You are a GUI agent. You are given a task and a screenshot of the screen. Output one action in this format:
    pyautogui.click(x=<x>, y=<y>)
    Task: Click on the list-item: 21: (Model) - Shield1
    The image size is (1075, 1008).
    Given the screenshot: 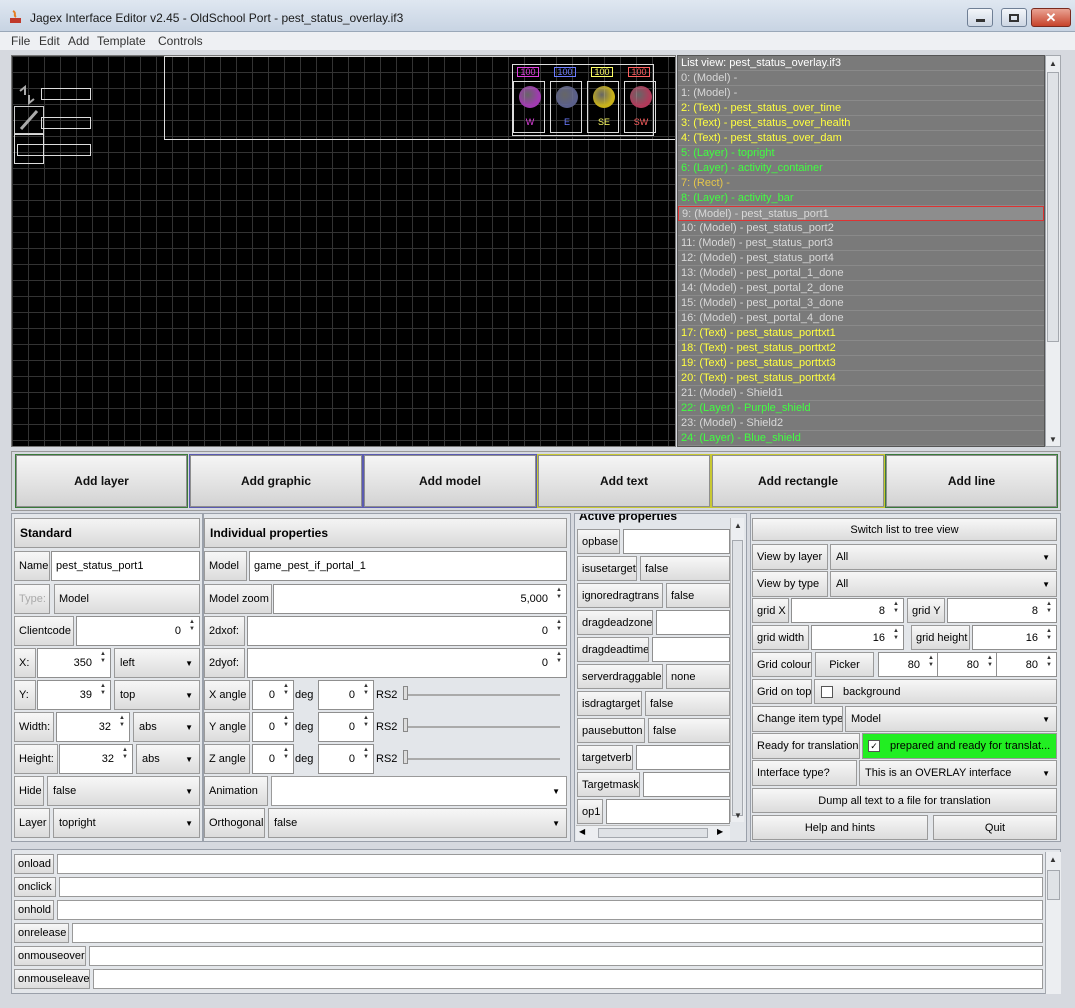 What is the action you would take?
    pyautogui.click(x=861, y=393)
    